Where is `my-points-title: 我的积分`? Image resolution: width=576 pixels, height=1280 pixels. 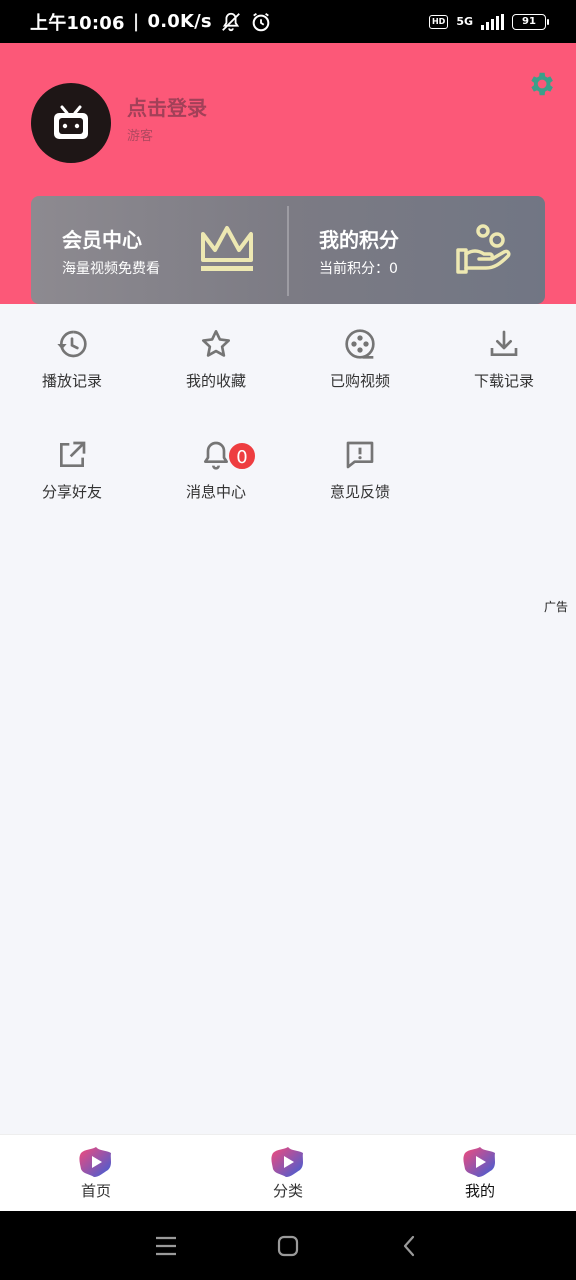
my-points-title: 我的积分 is located at coordinates (359, 238).